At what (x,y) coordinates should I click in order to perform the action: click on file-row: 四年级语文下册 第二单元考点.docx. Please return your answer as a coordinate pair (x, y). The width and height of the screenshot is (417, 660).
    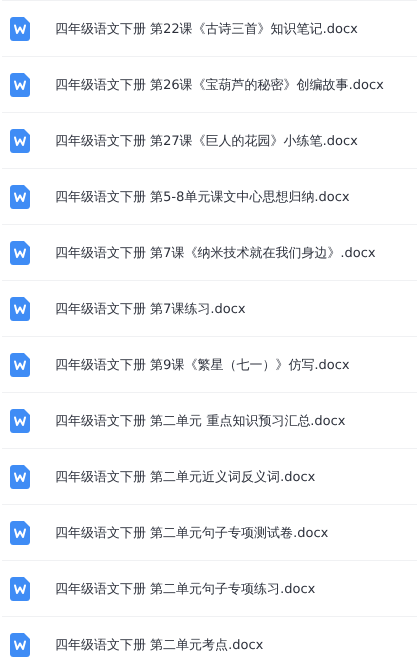
    Looking at the image, I should click on (209, 638).